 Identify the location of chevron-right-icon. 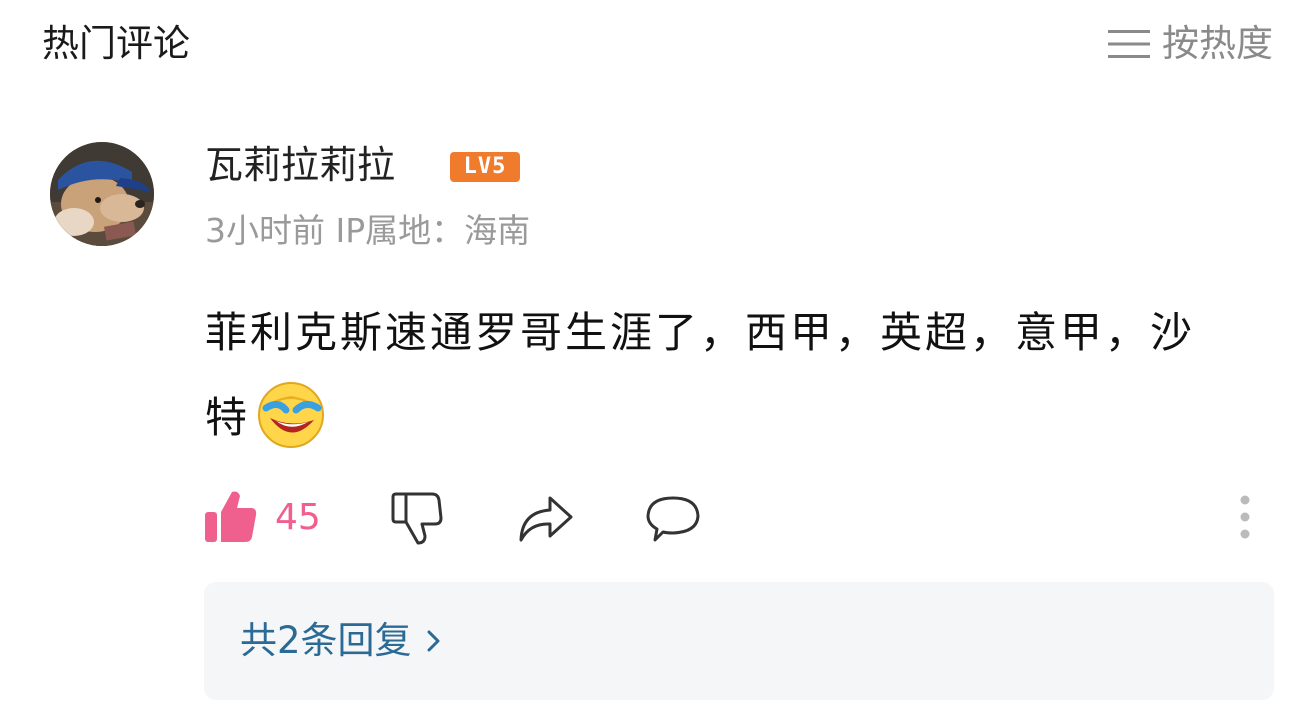
(433, 641).